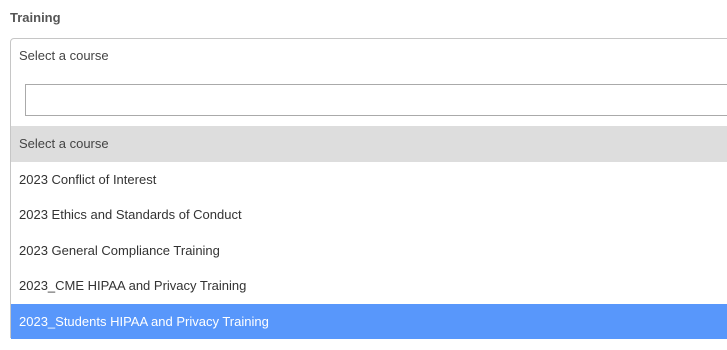 The image size is (727, 350). I want to click on course-option: Select a course, so click(369, 144).